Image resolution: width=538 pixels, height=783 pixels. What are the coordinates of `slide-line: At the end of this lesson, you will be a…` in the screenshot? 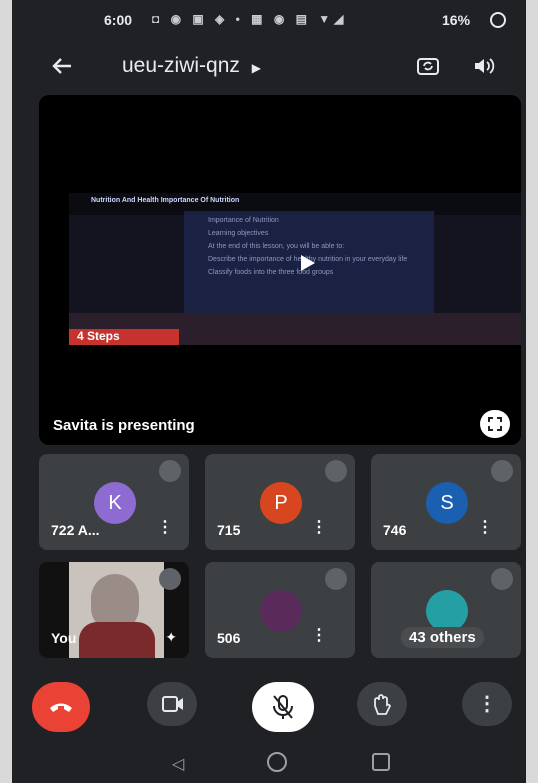 It's located at (276, 246).